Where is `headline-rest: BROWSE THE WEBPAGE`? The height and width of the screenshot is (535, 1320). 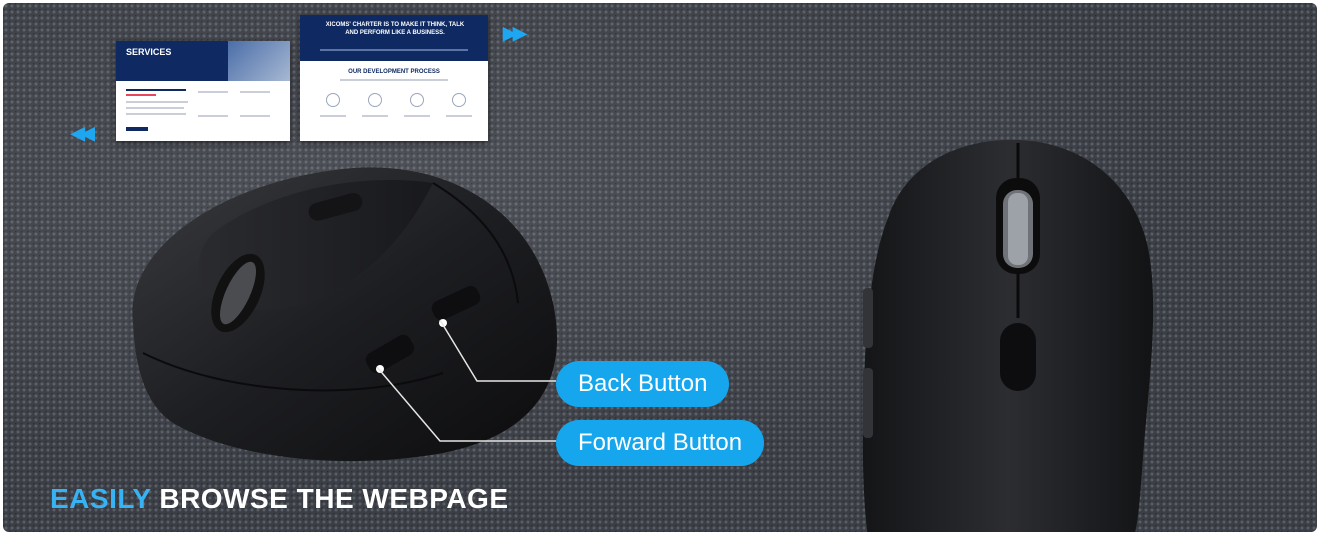 headline-rest: BROWSE THE WEBPAGE is located at coordinates (334, 498).